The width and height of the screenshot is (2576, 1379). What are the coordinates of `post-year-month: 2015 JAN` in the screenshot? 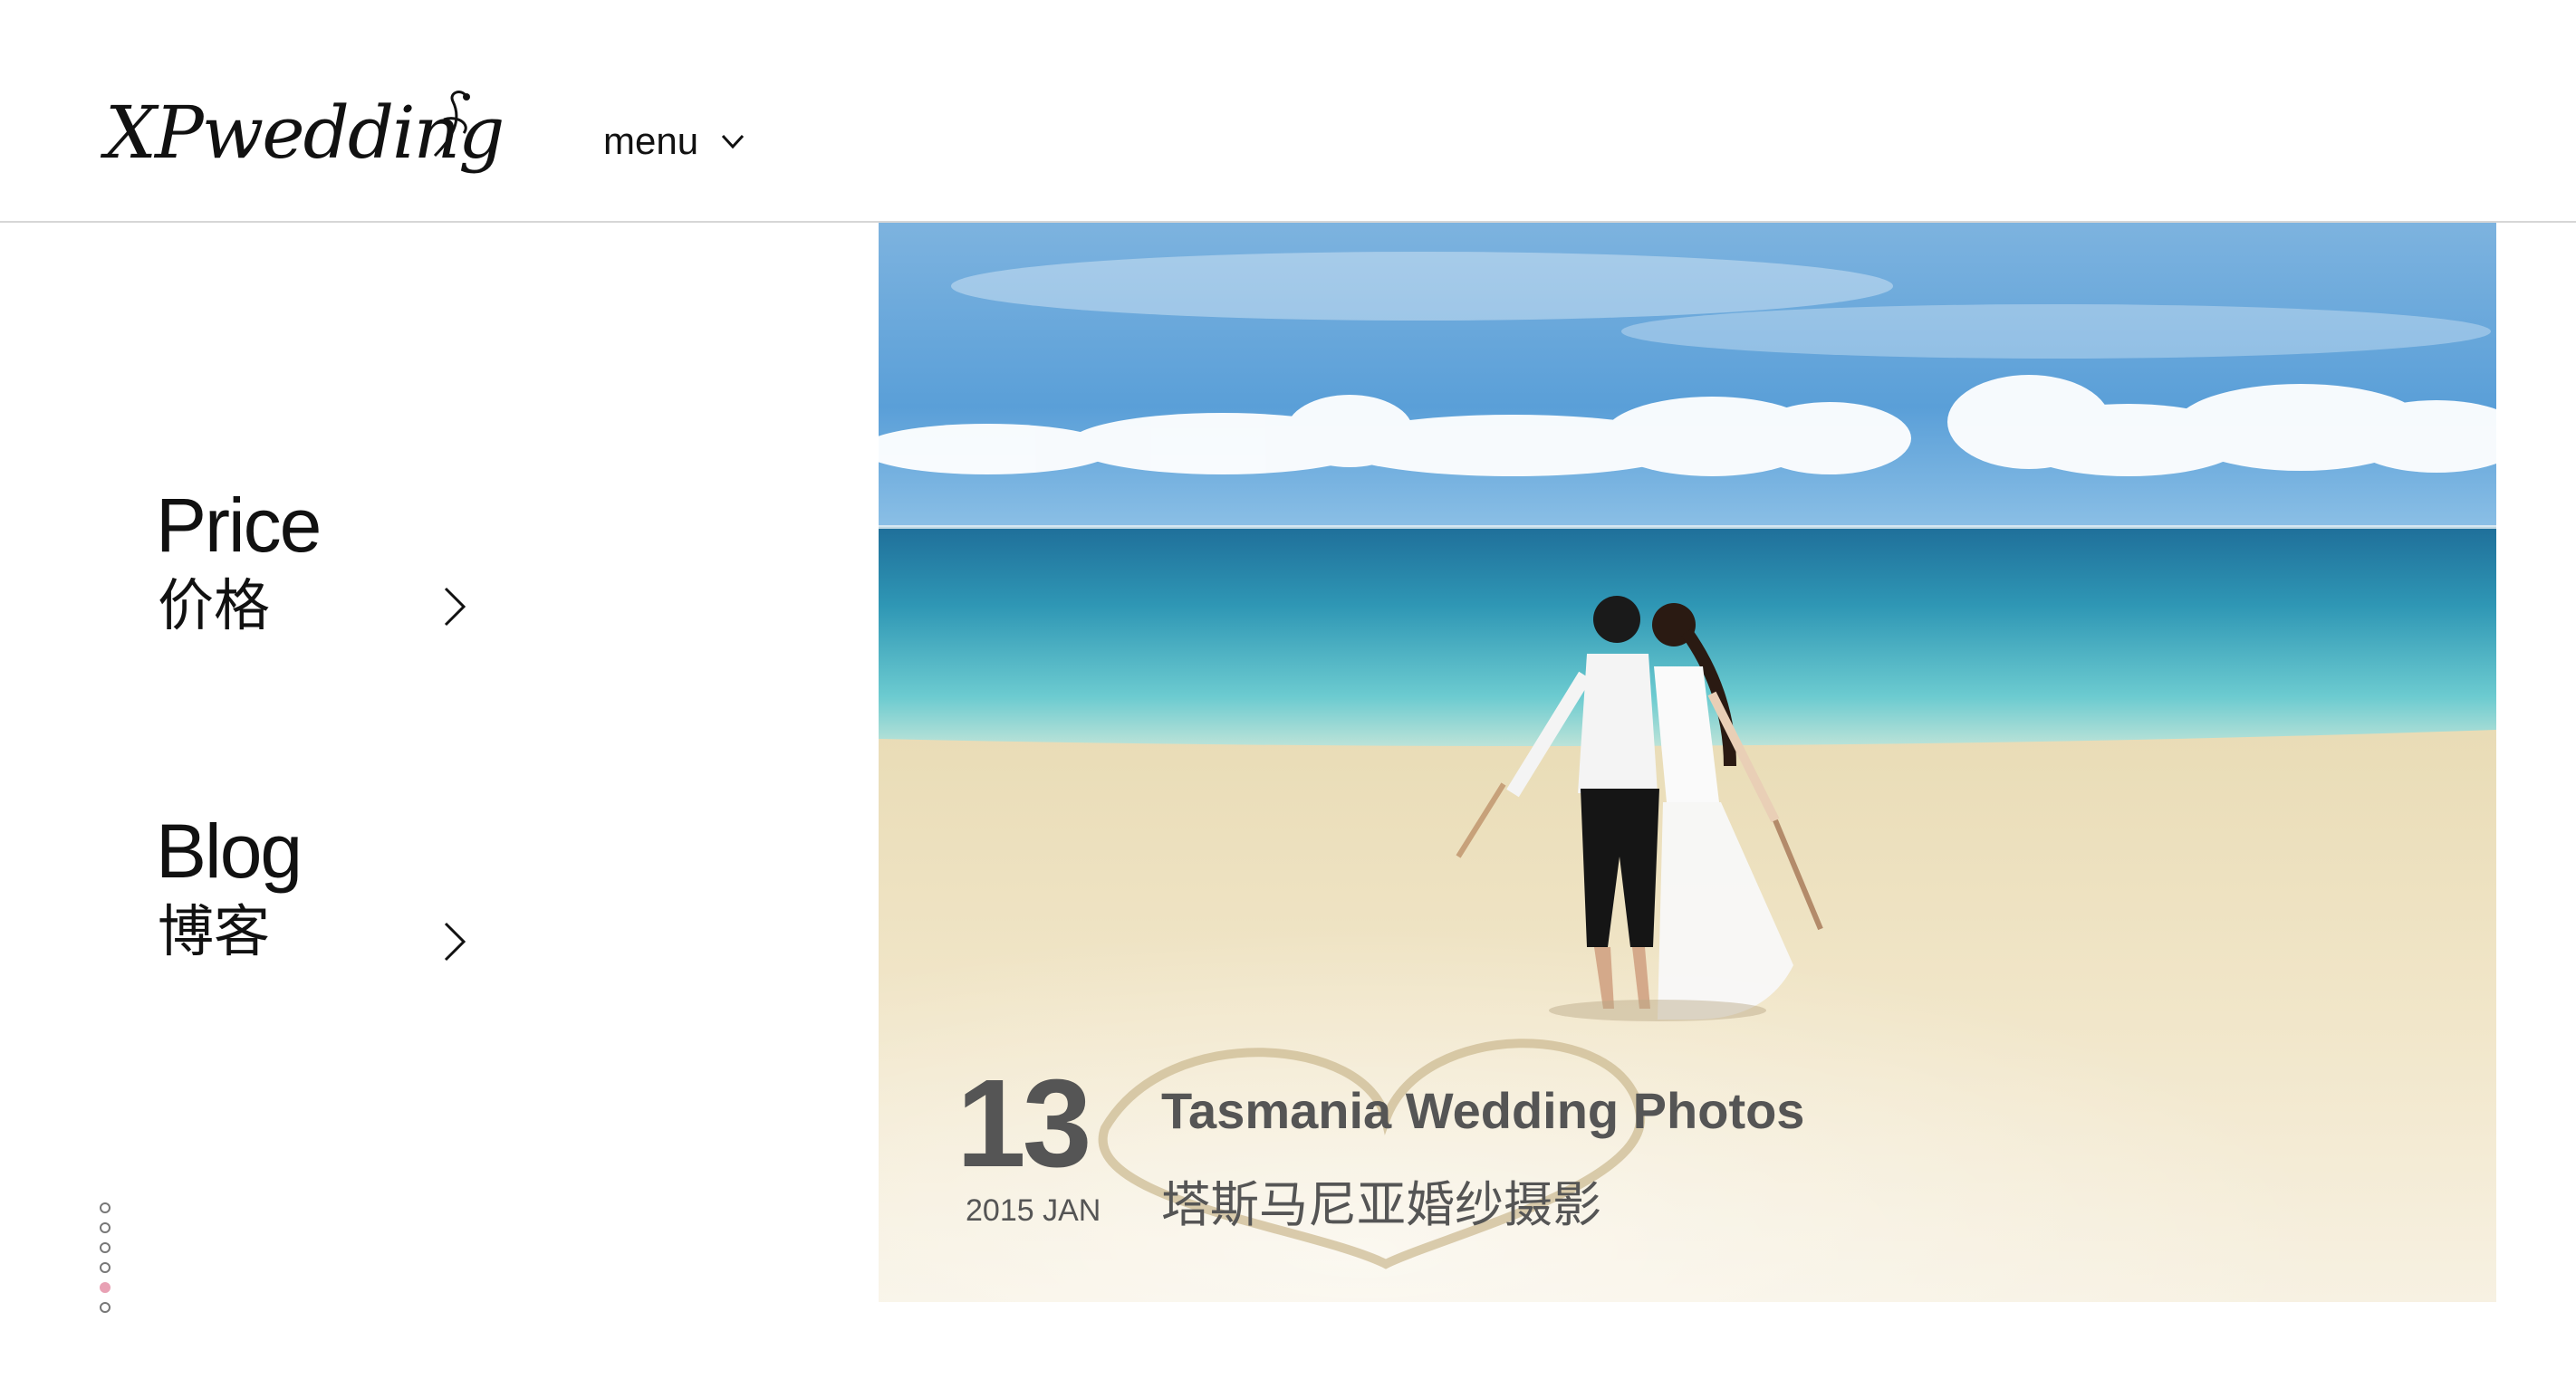 It's located at (1033, 1210).